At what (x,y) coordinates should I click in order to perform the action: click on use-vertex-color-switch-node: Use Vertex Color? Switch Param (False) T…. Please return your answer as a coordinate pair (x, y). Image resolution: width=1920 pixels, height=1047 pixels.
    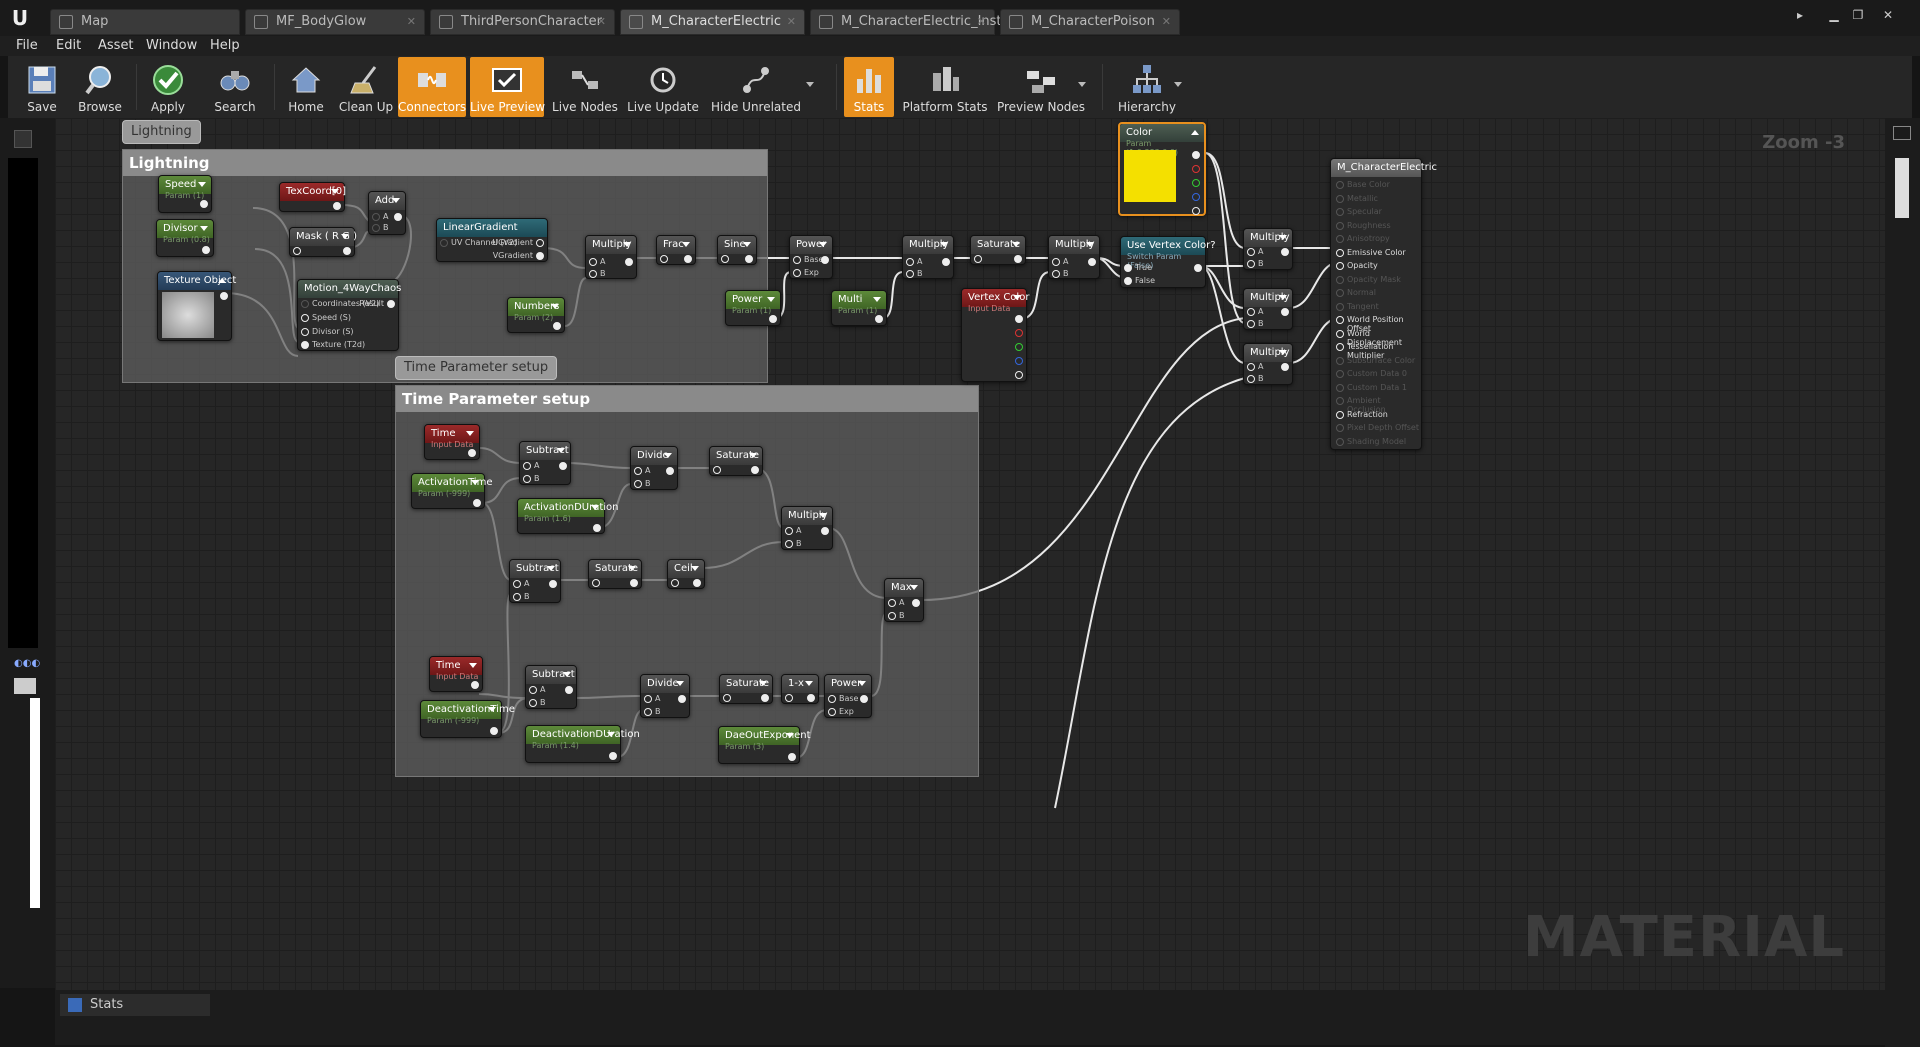
    Looking at the image, I should click on (1168, 262).